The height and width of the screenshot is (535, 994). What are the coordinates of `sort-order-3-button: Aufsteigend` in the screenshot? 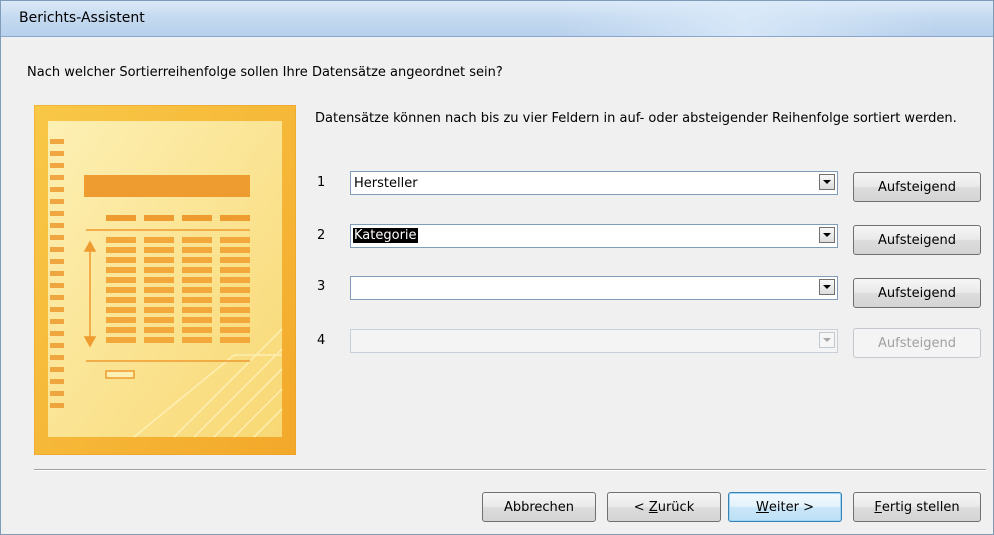 It's located at (917, 293).